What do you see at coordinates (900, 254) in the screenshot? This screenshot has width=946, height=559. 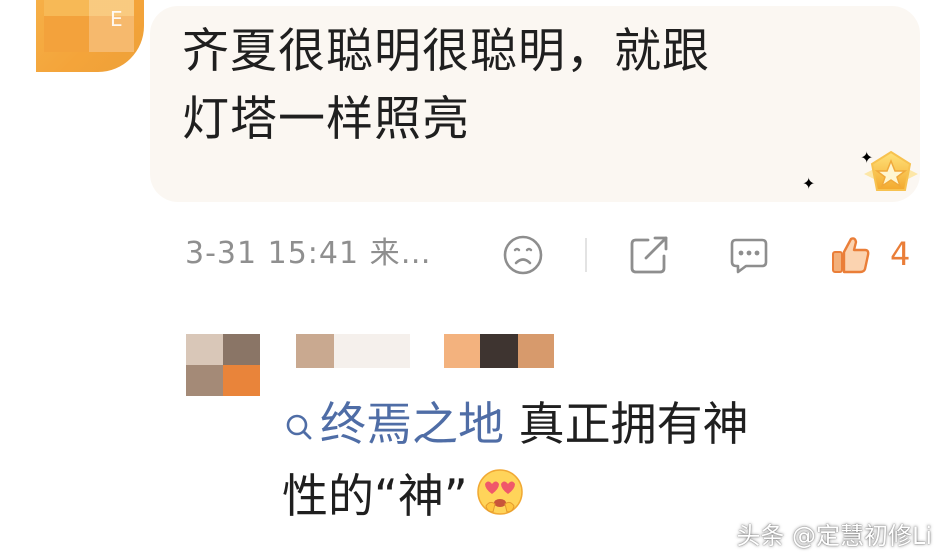 I see `like-count: 4` at bounding box center [900, 254].